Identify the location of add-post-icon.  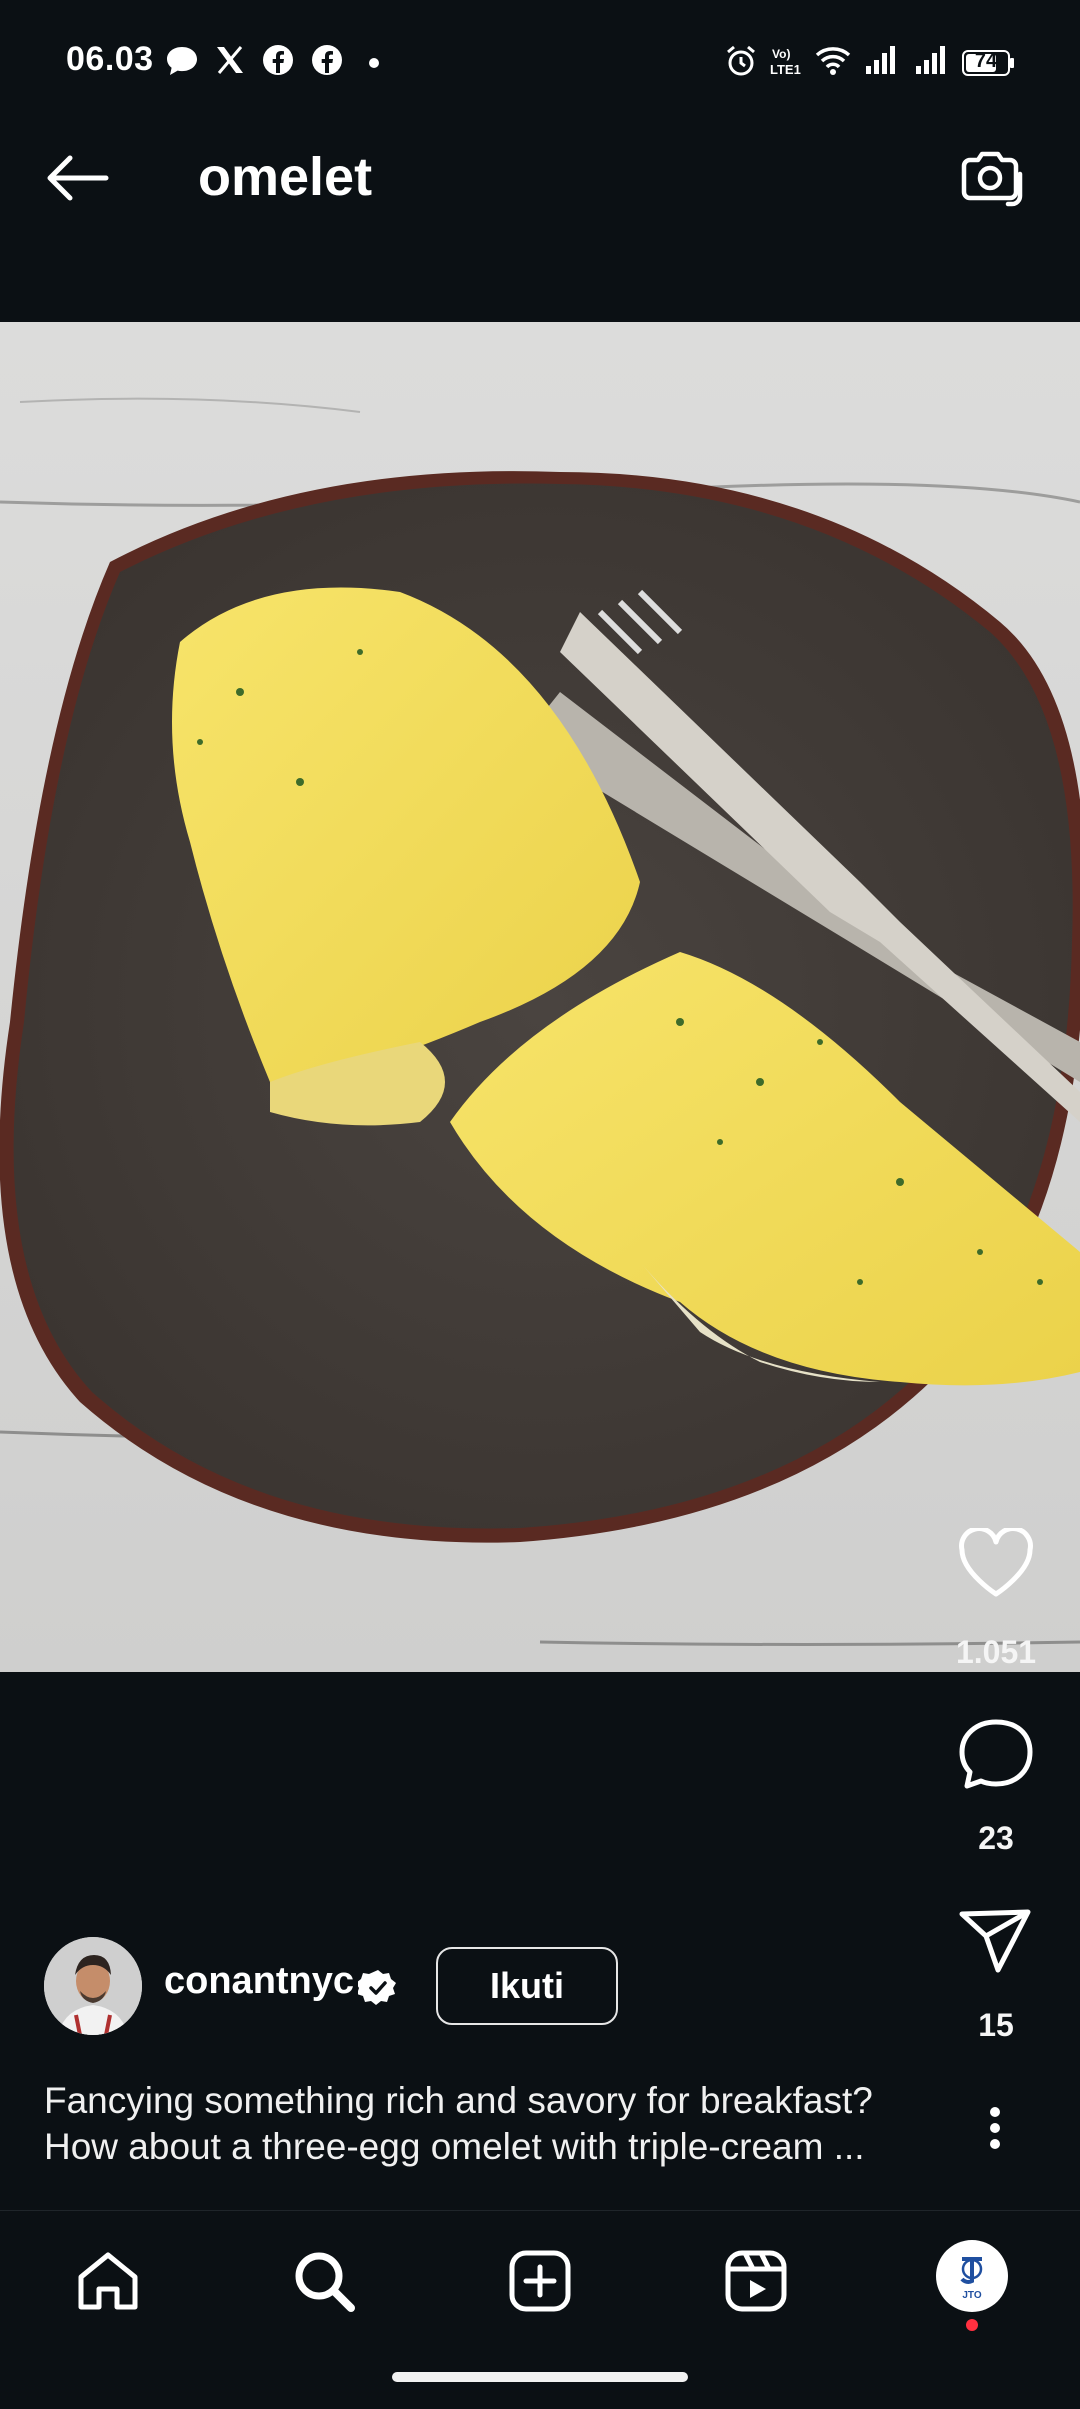
(540, 2283).